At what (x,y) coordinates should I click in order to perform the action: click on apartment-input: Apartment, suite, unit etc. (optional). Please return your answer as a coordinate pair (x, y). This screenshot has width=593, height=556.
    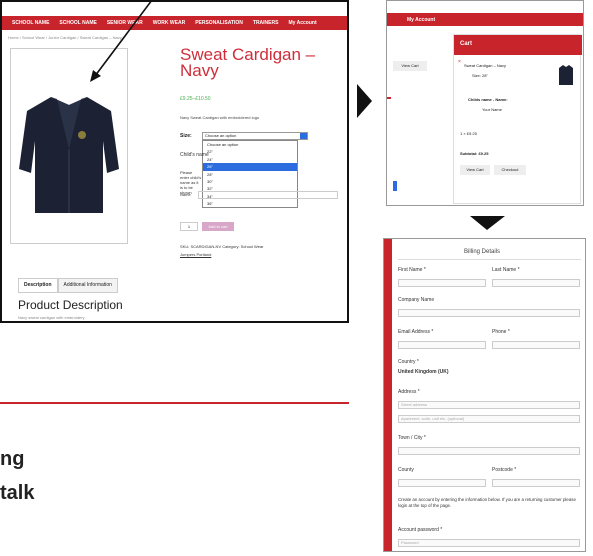
    Looking at the image, I should click on (489, 419).